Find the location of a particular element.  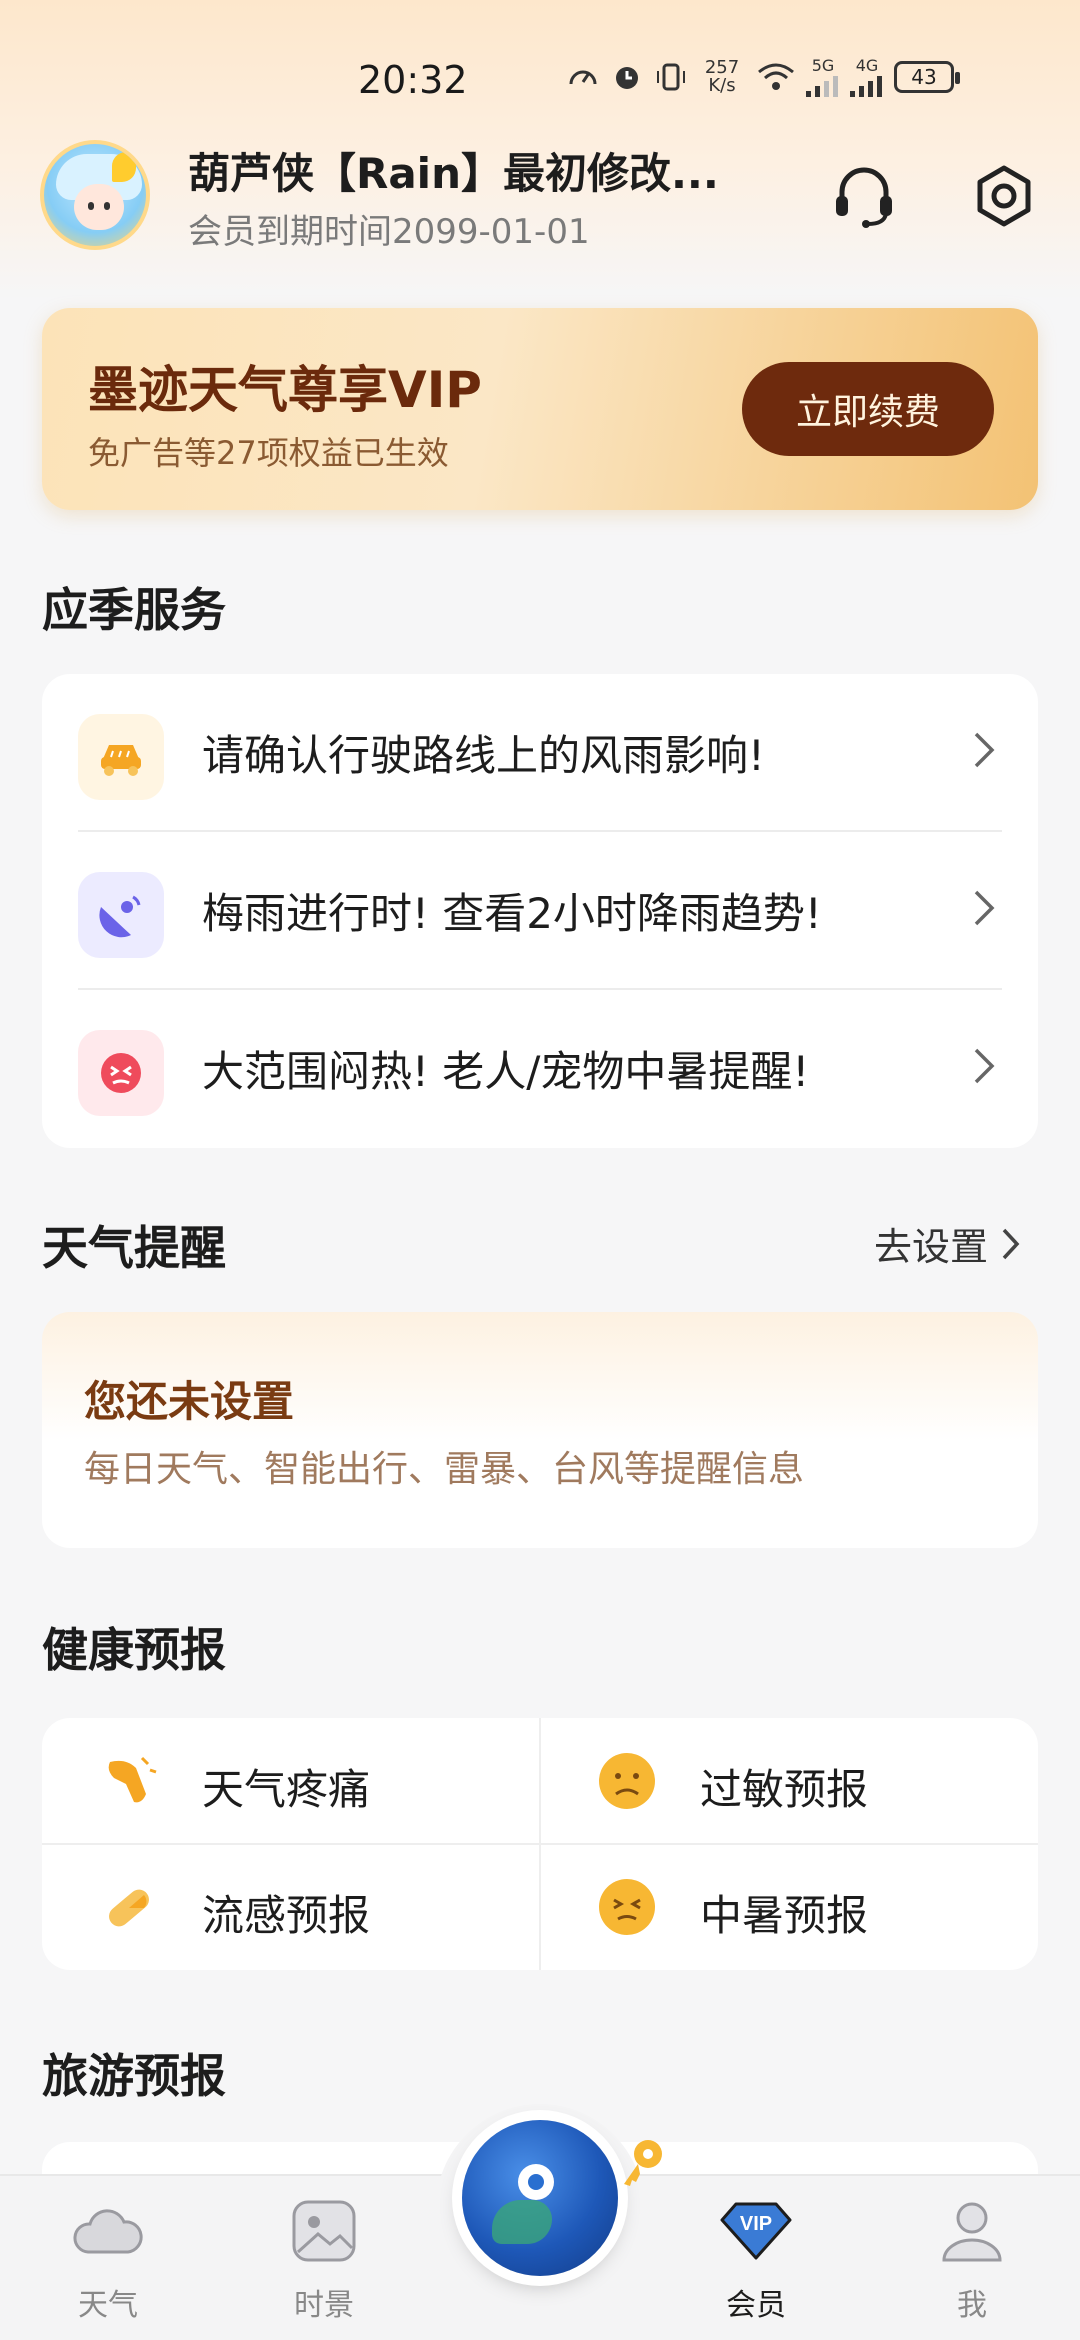

nav-label: 我 is located at coordinates (972, 2305).